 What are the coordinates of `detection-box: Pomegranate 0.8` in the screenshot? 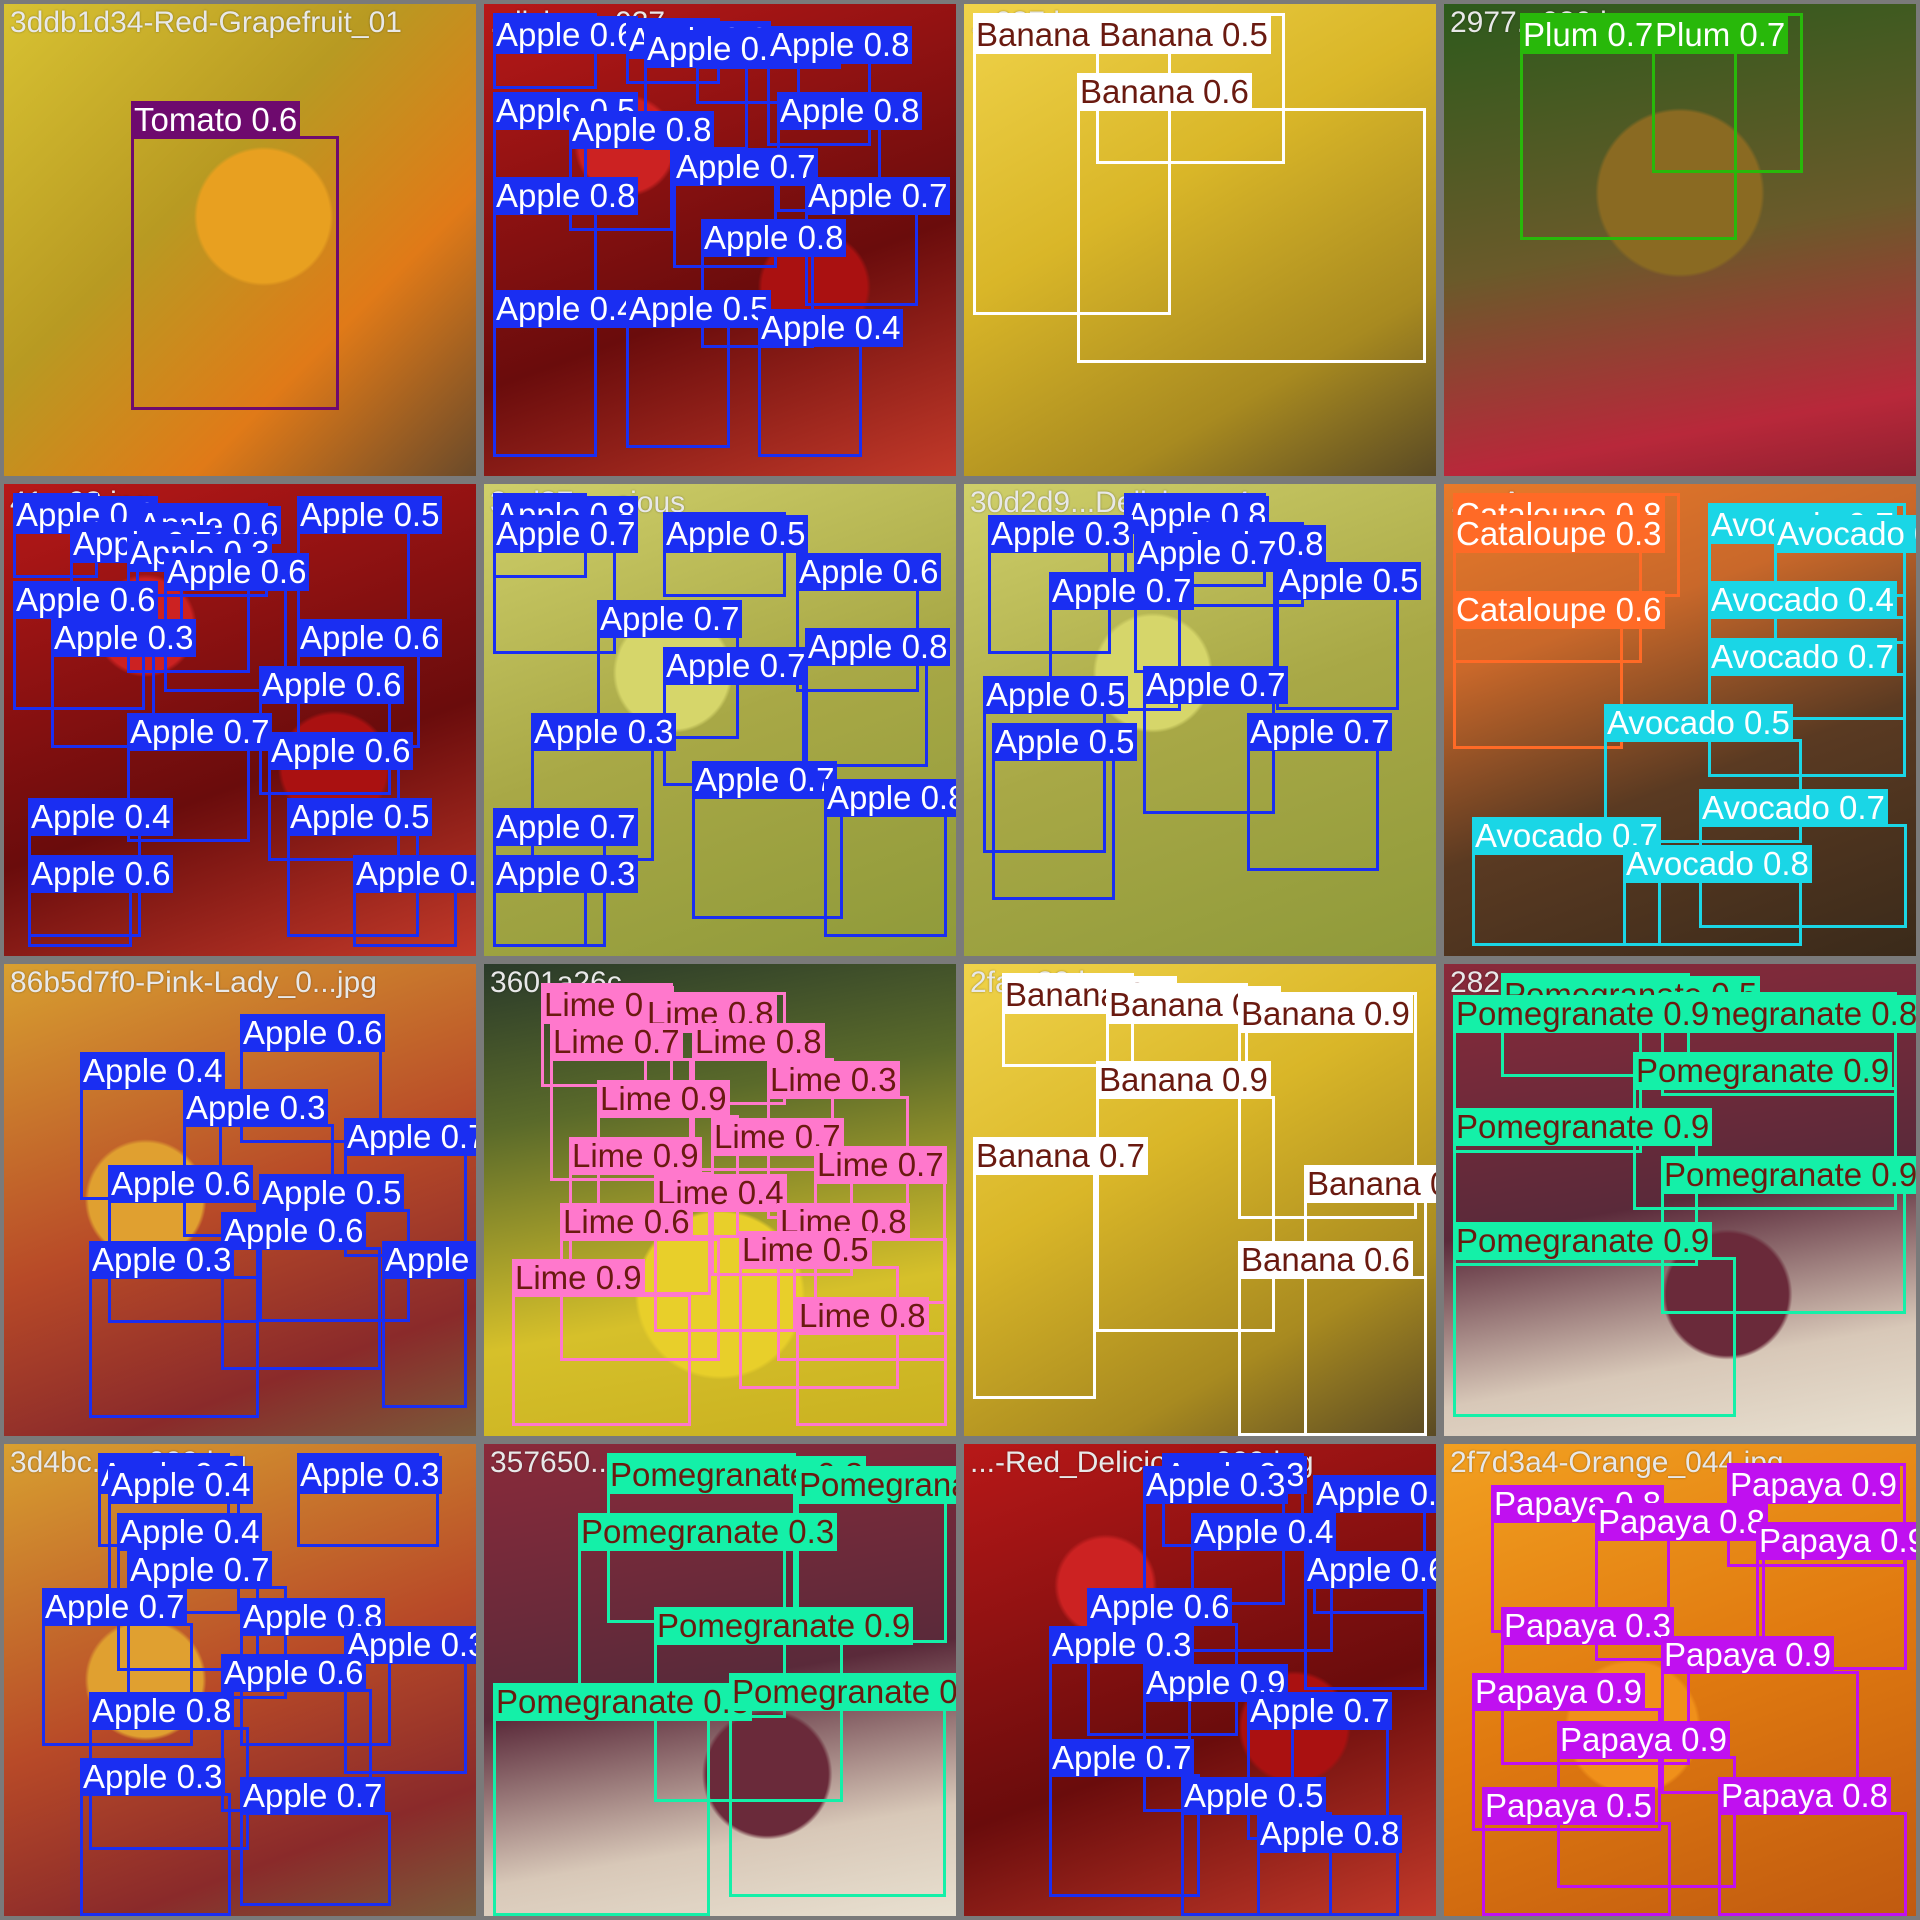 It's located at (842, 1785).